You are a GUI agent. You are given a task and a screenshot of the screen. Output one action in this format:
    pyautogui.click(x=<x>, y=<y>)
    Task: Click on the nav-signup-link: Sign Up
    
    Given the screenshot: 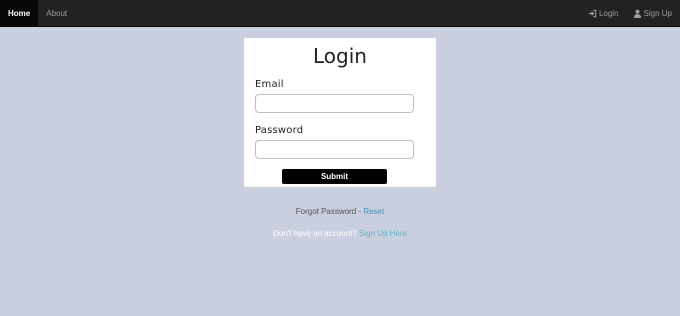 What is the action you would take?
    pyautogui.click(x=652, y=13)
    